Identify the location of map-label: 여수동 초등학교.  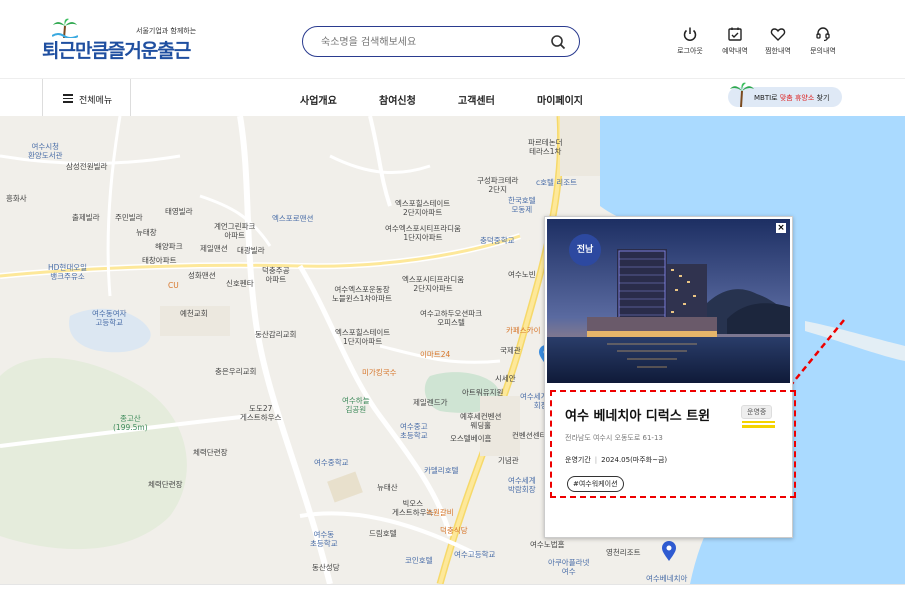
(324, 539).